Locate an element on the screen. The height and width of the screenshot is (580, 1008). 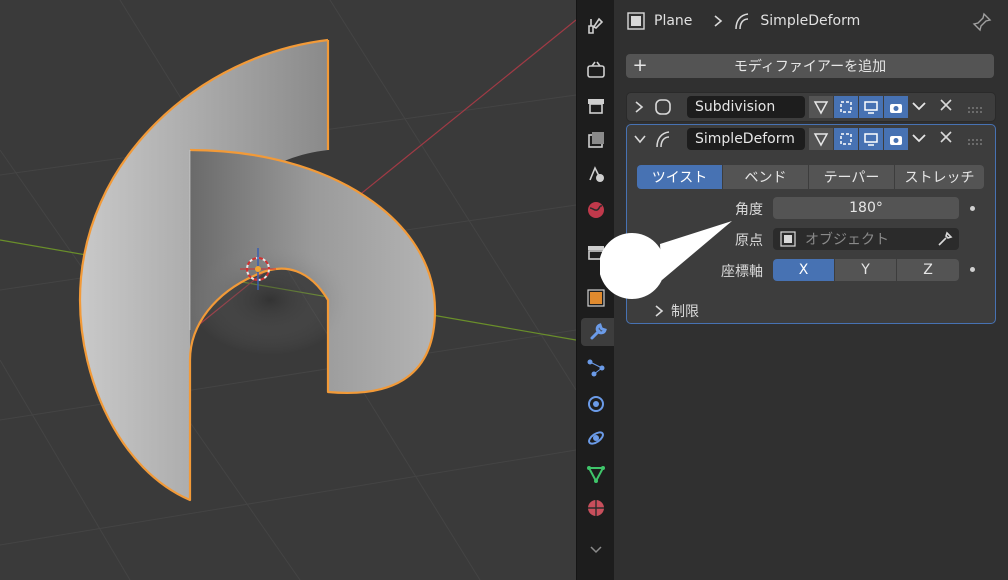
material-icon is located at coordinates (596, 508).